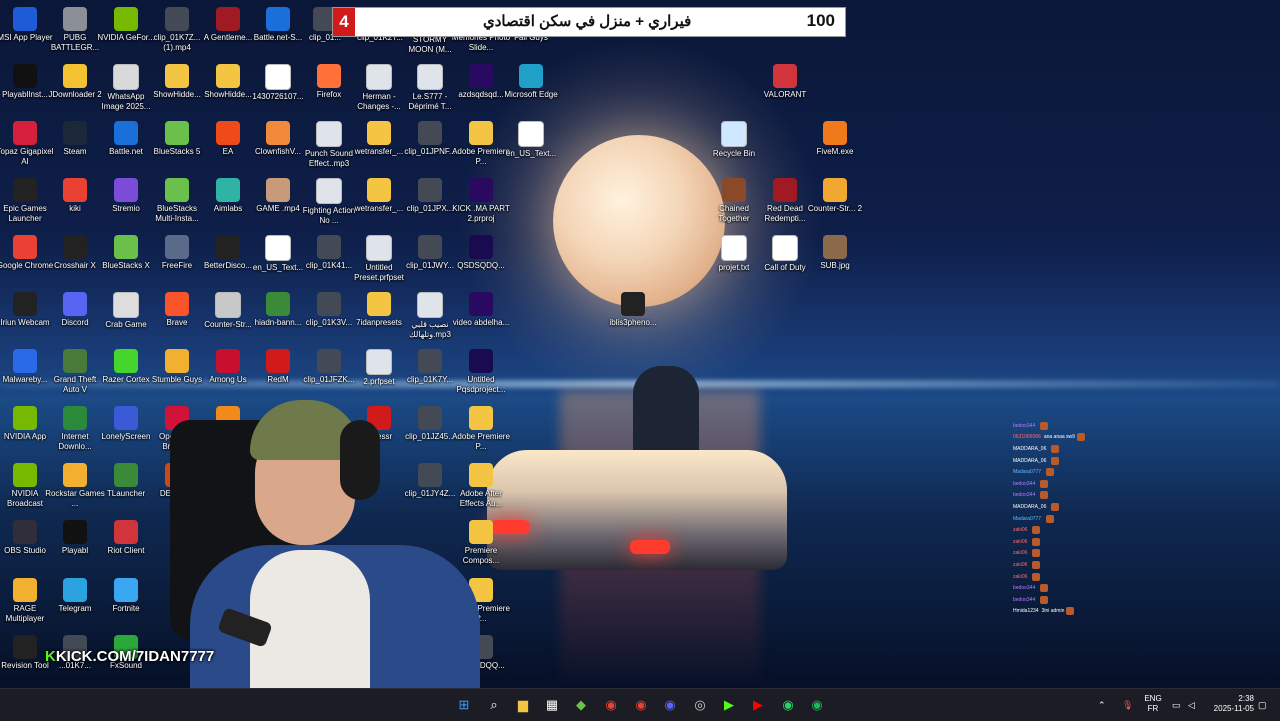  I want to click on rage-mp-icon, so click(25, 590).